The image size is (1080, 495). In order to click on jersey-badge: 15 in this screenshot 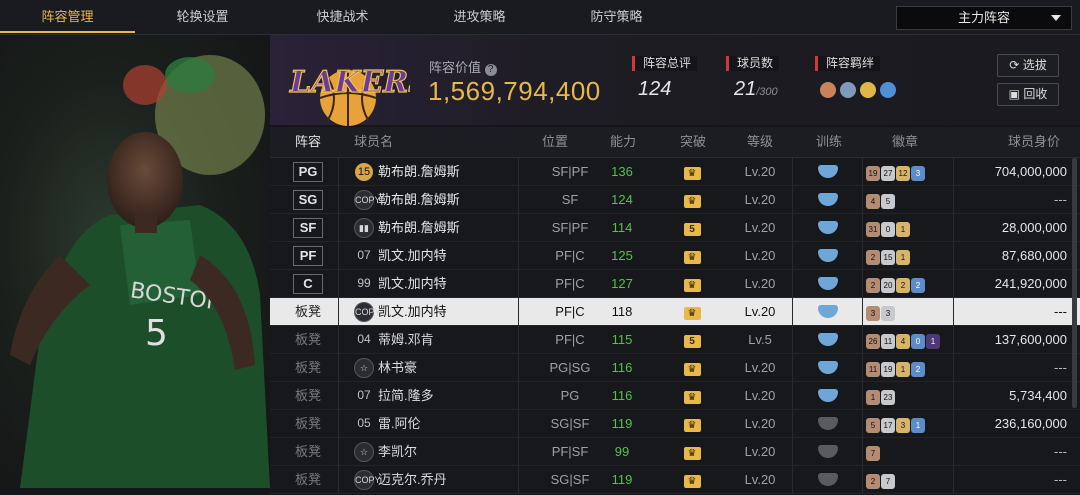, I will do `click(364, 172)`.